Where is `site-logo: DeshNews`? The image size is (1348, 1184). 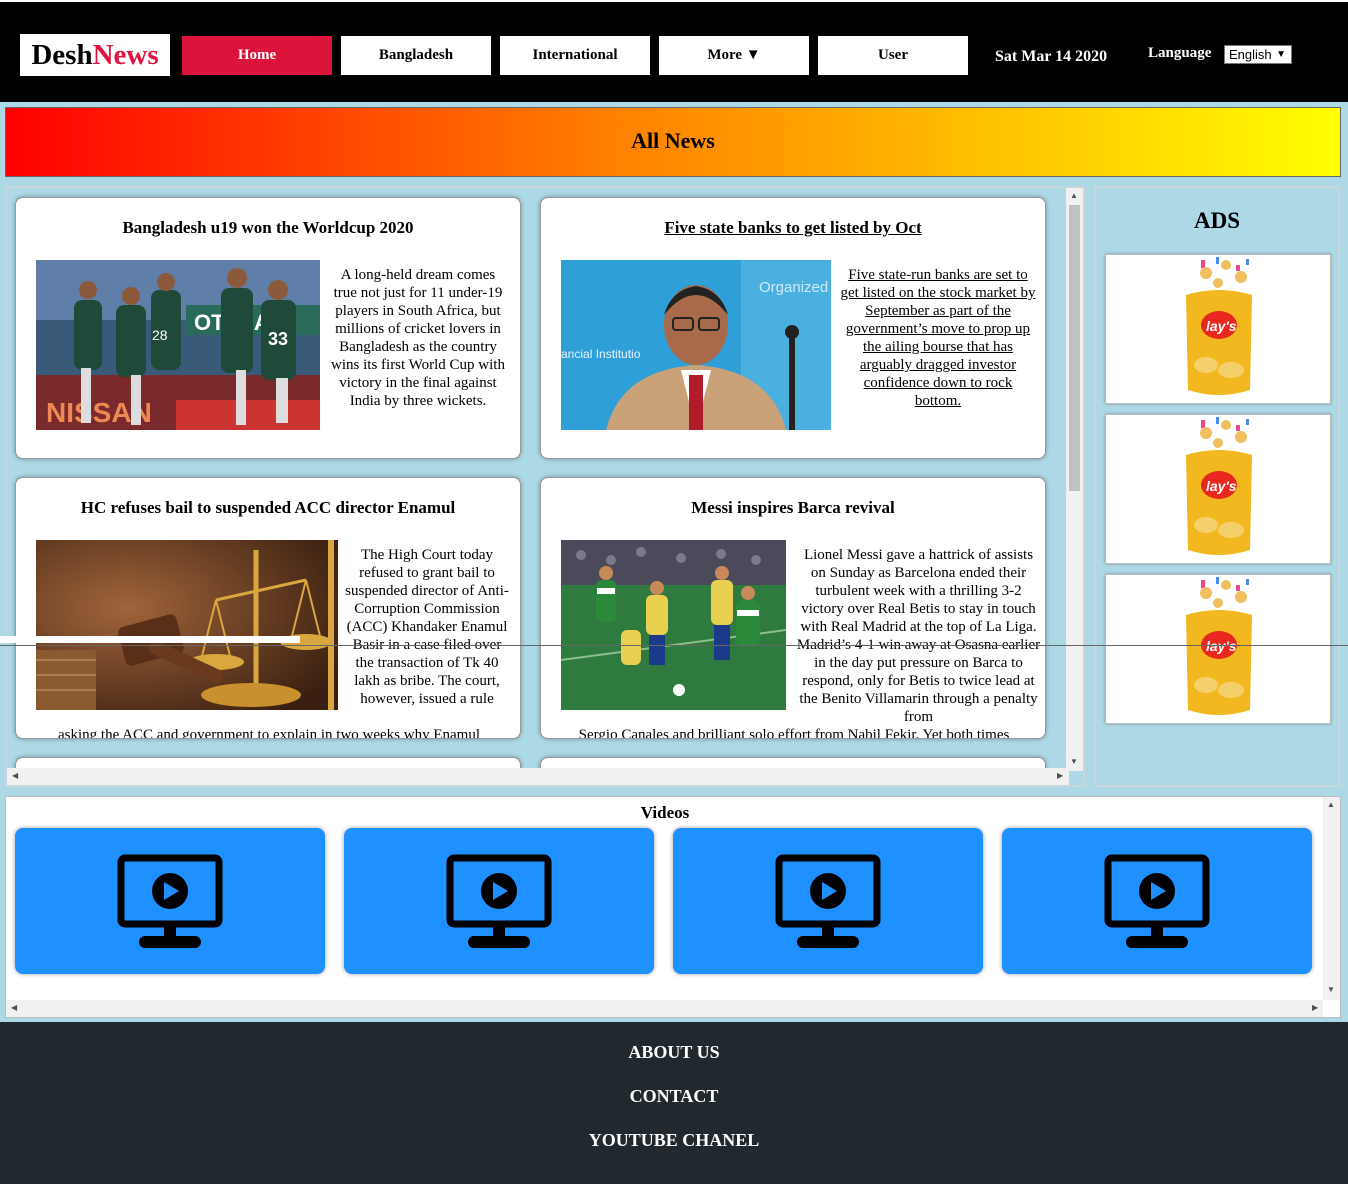
site-logo: DeshNews is located at coordinates (95, 55).